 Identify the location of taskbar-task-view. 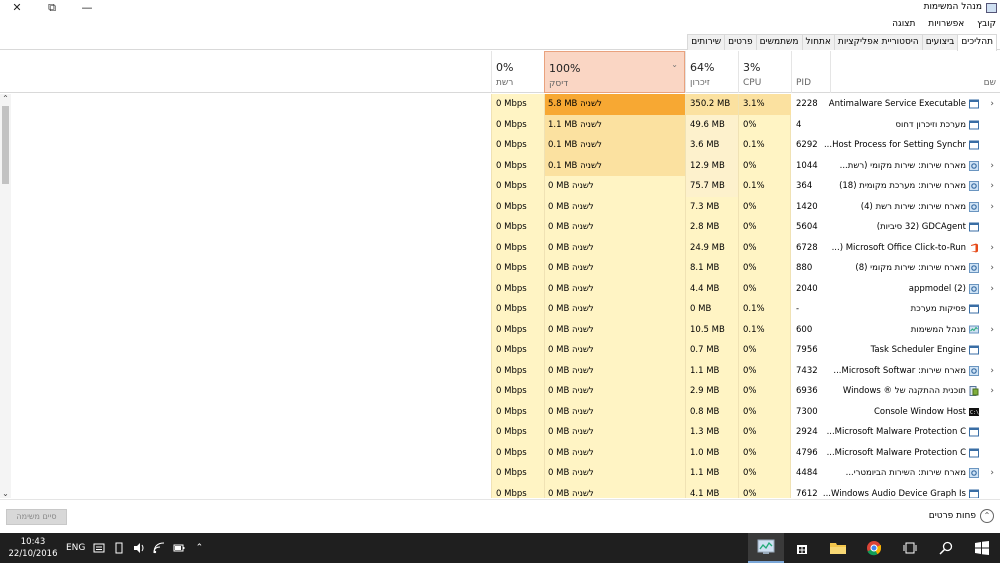
(910, 548).